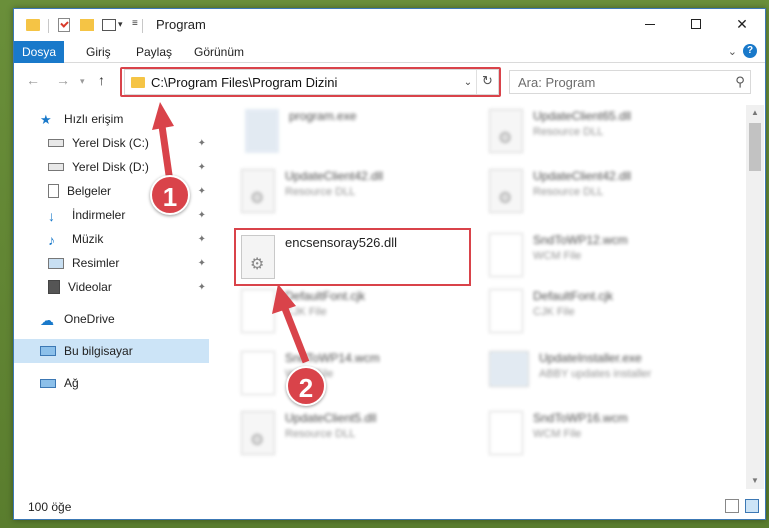 Image resolution: width=769 pixels, height=528 pixels. I want to click on file-name: UpdateInstaller.exe, so click(590, 358).